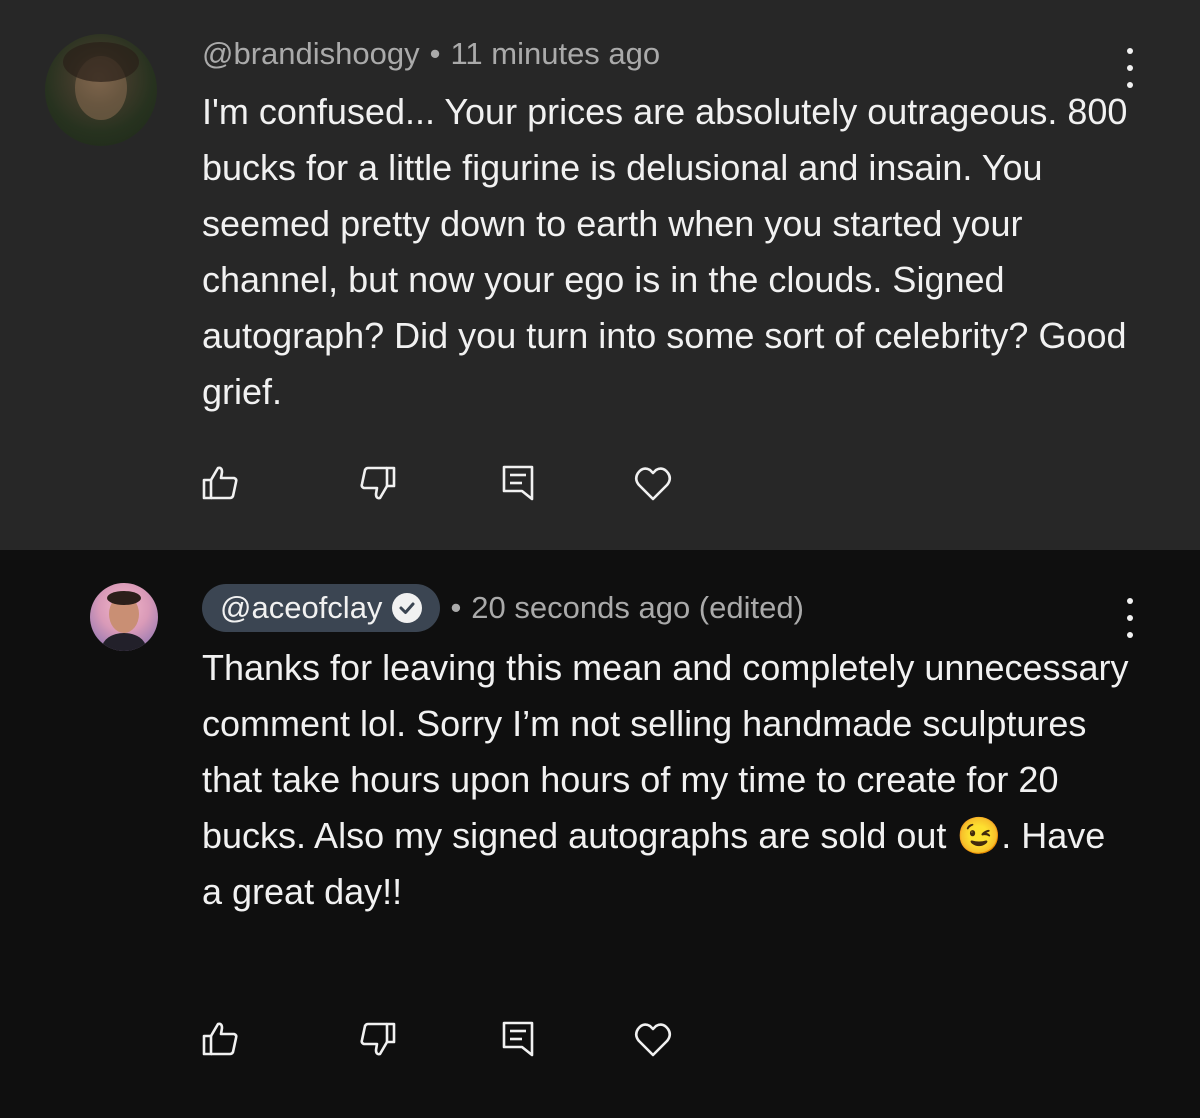 Image resolution: width=1200 pixels, height=1118 pixels. I want to click on timestamp: 20 seconds ago (edited), so click(637, 607).